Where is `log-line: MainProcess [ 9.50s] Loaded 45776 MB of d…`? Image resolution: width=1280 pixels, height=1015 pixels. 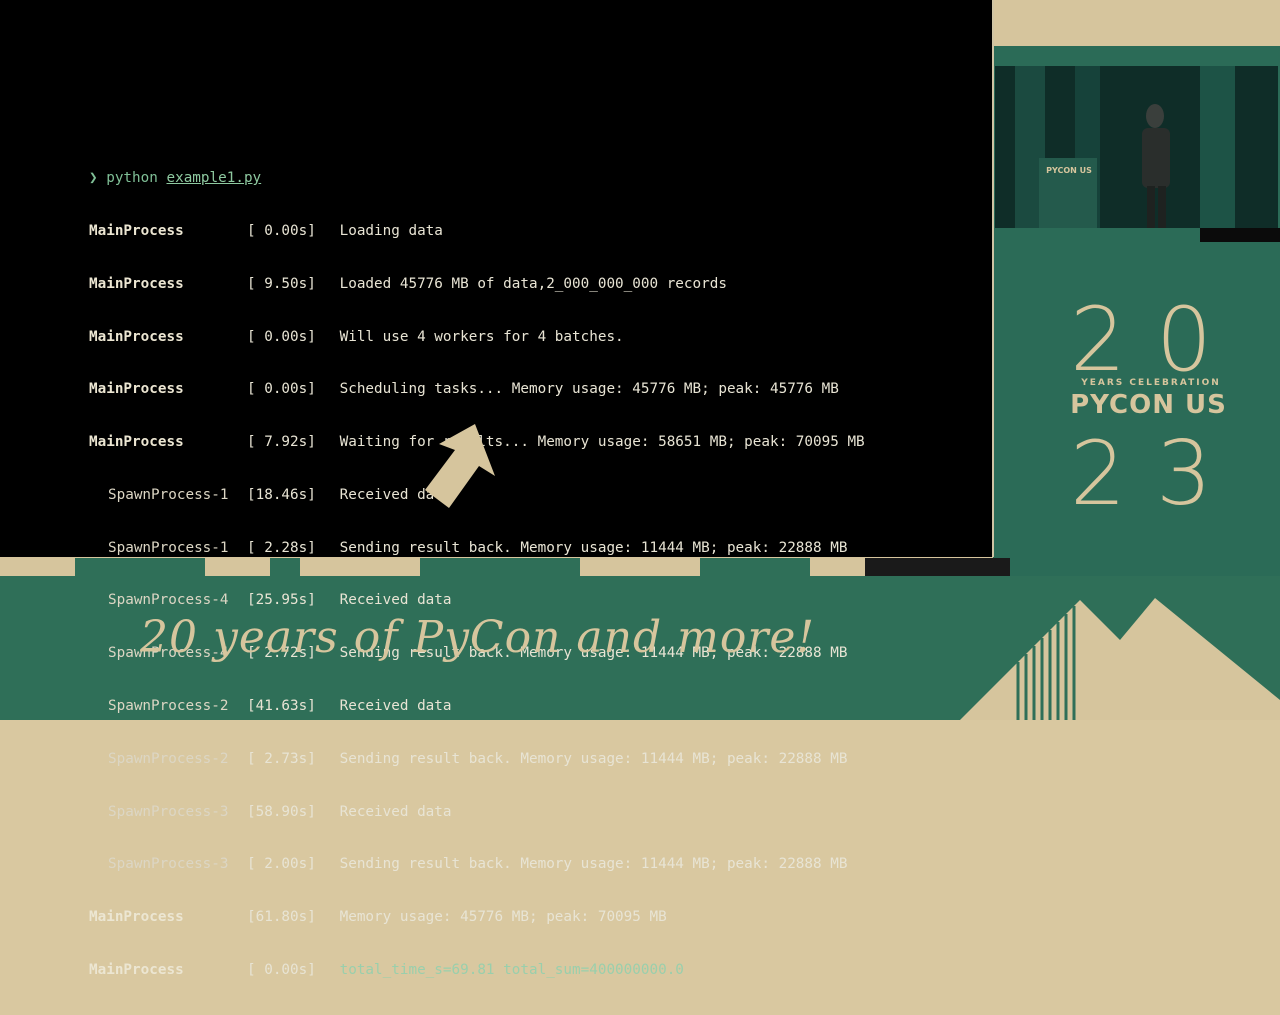
log-line: MainProcess [ 9.50s] Loaded 45776 MB of d… is located at coordinates (477, 285).